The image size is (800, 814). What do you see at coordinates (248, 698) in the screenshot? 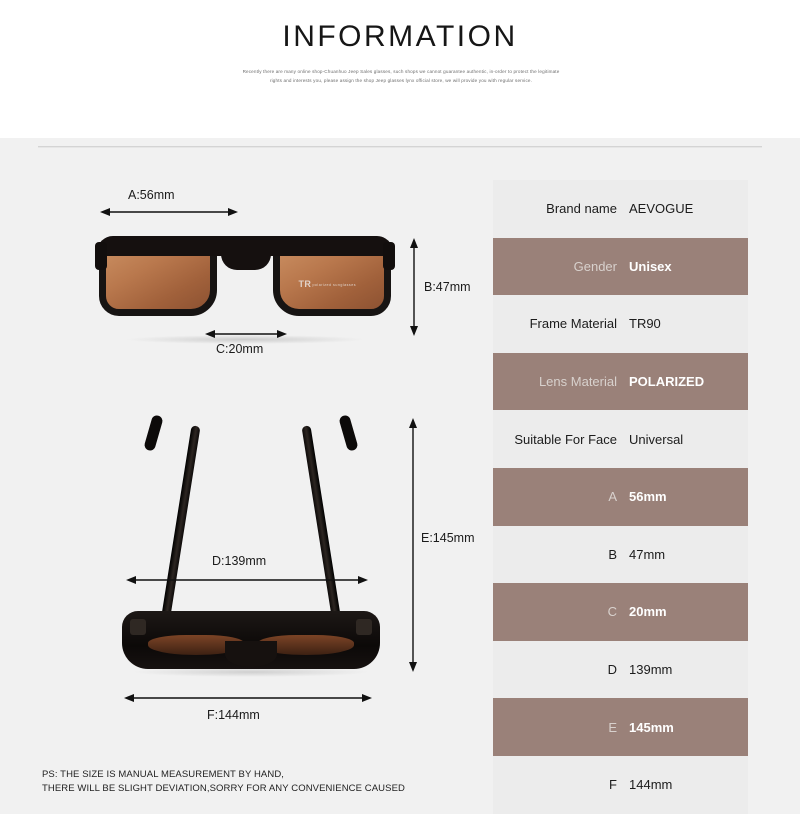
I see `dimension-arrow-f` at bounding box center [248, 698].